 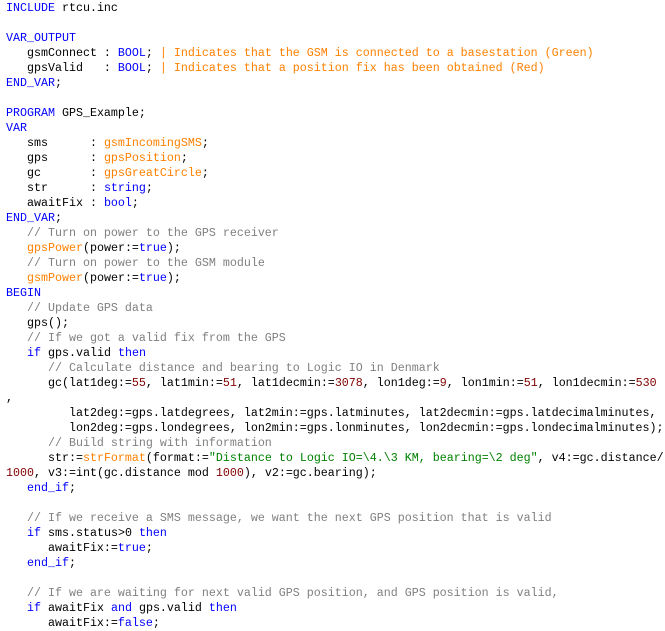 What do you see at coordinates (335, 308) in the screenshot?
I see `code-line: // Update GPS data` at bounding box center [335, 308].